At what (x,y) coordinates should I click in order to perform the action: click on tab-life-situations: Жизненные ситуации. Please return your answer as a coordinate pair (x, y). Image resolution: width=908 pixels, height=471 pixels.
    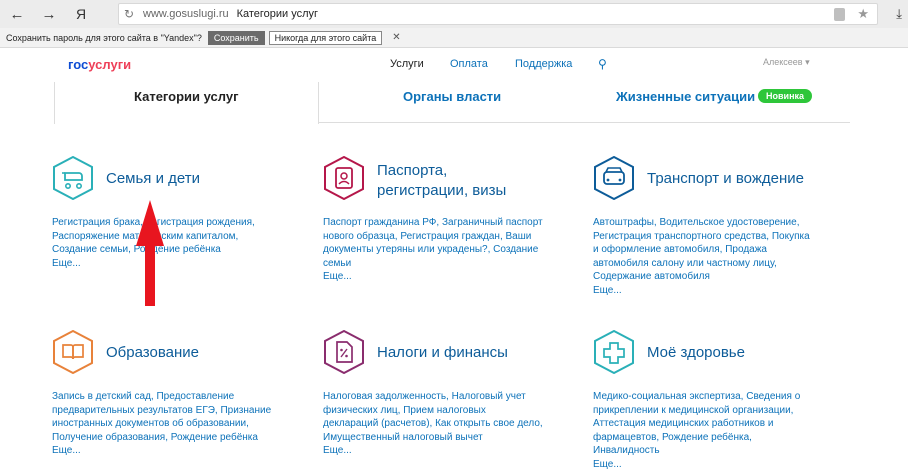
    Looking at the image, I should click on (685, 96).